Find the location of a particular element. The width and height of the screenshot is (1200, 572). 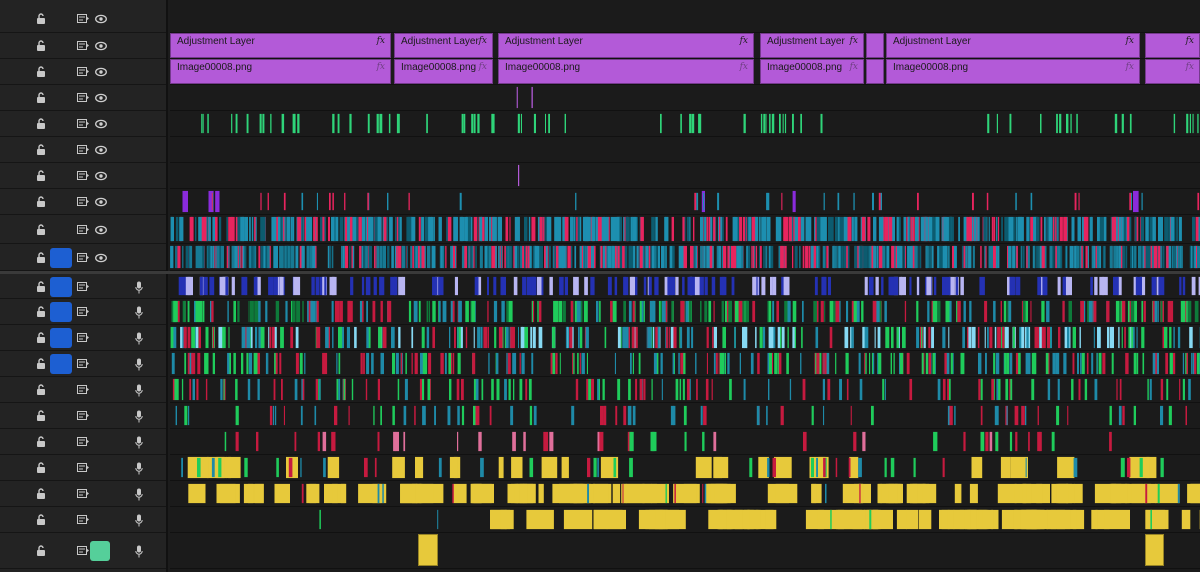

clips-a2 is located at coordinates (685, 311).